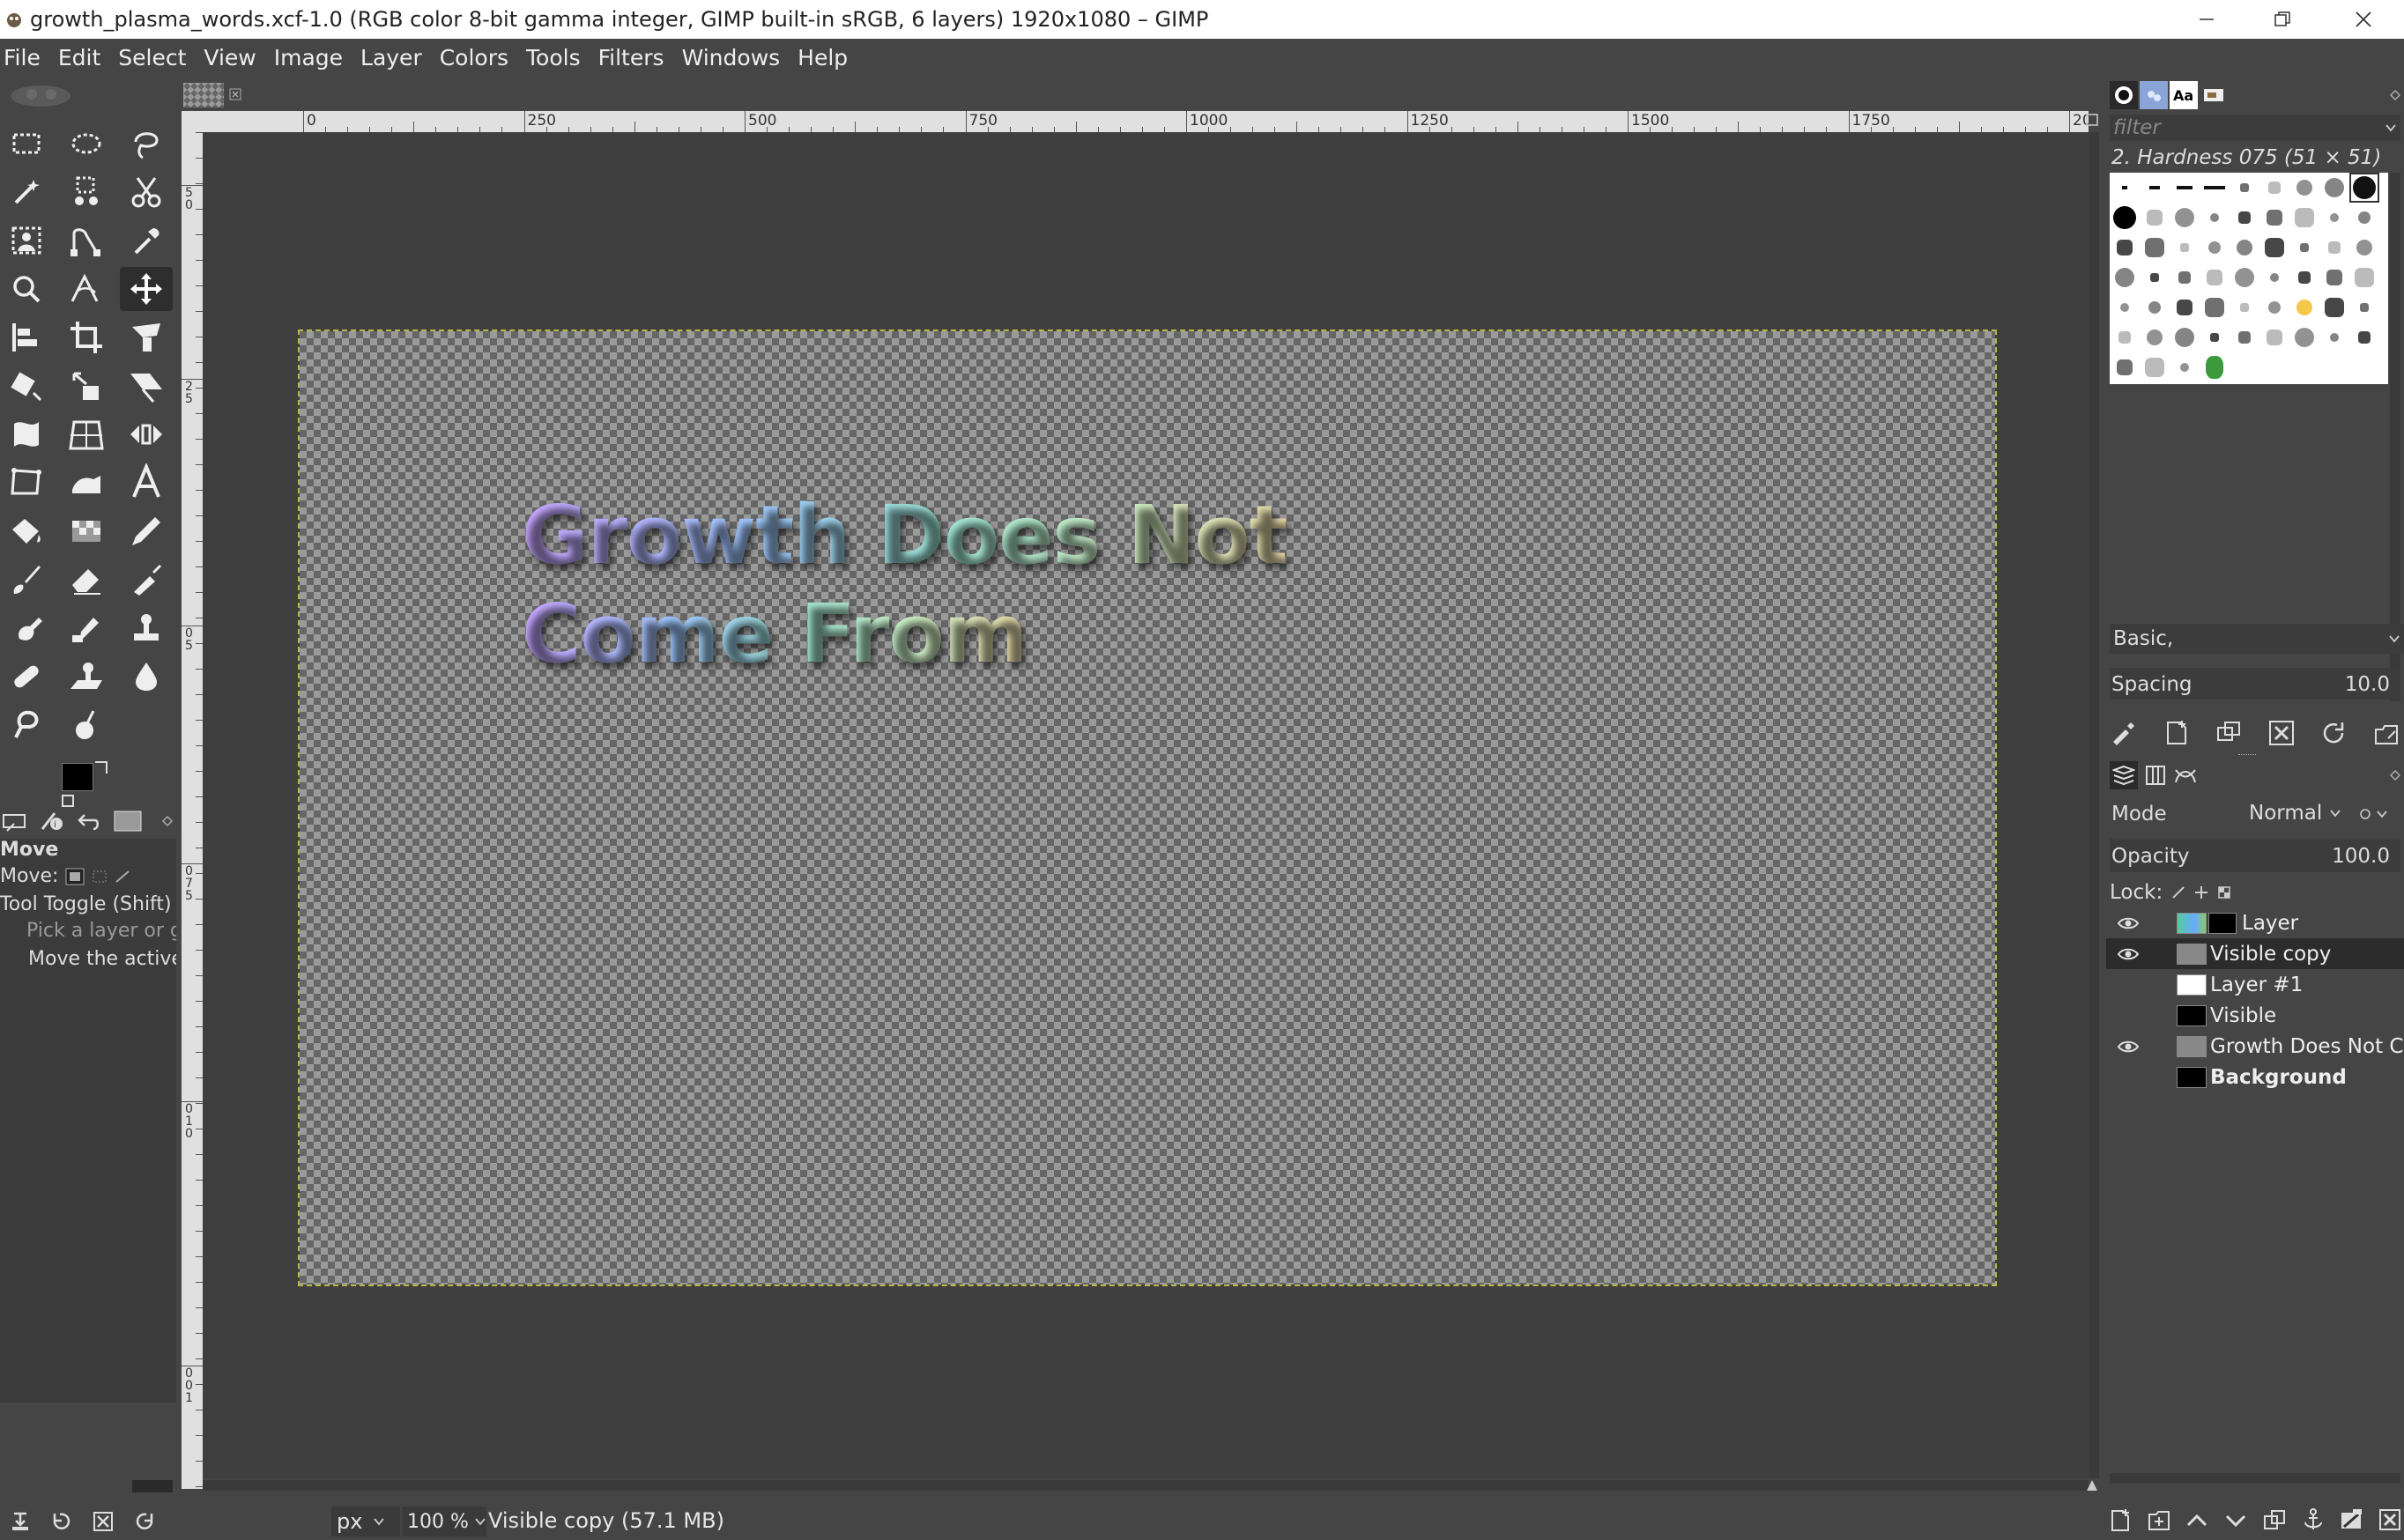 The height and width of the screenshot is (1540, 2404). I want to click on menu-image: Image, so click(308, 58).